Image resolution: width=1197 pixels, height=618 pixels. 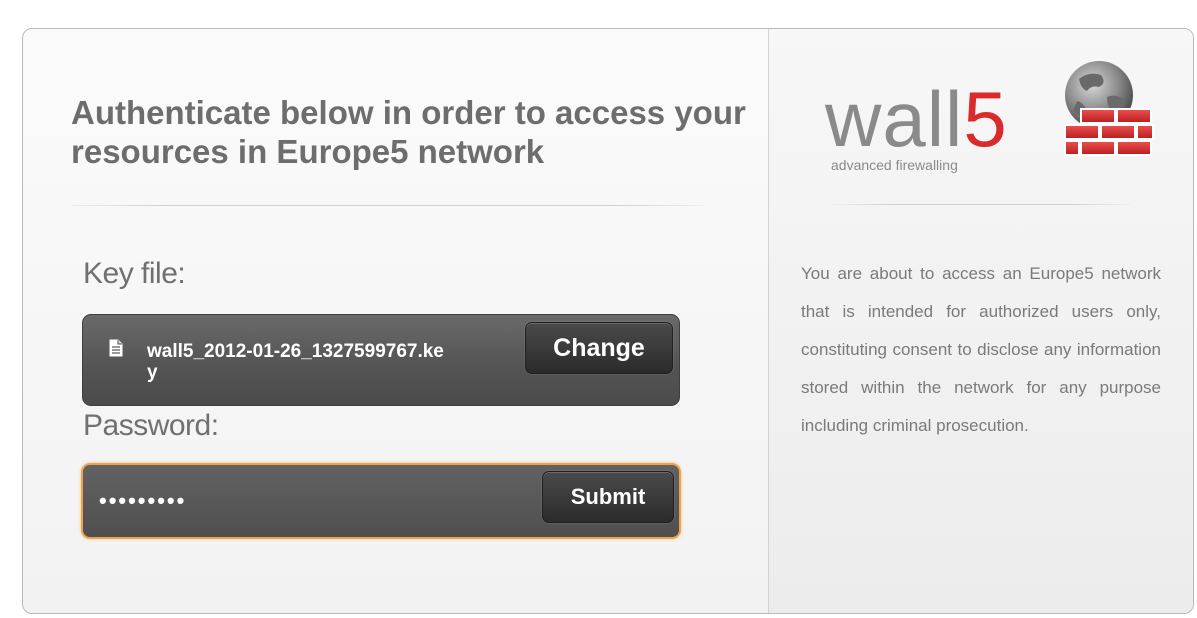 I want to click on password-label: Password:, so click(x=151, y=425).